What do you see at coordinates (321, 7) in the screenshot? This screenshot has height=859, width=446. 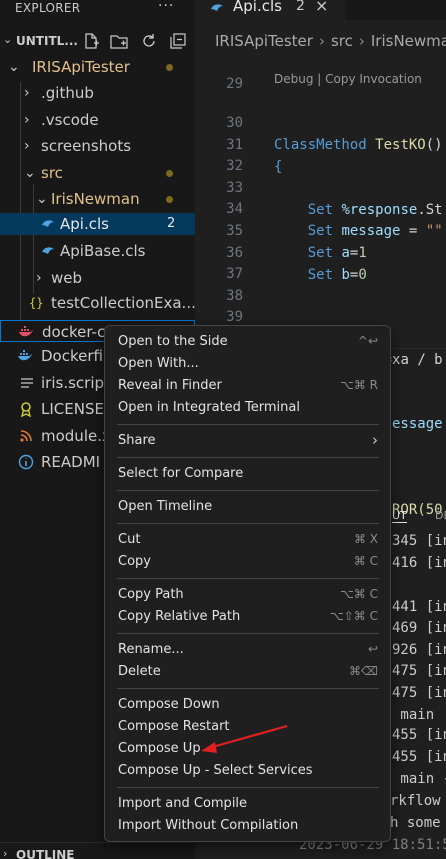 I see `close-icon: ×` at bounding box center [321, 7].